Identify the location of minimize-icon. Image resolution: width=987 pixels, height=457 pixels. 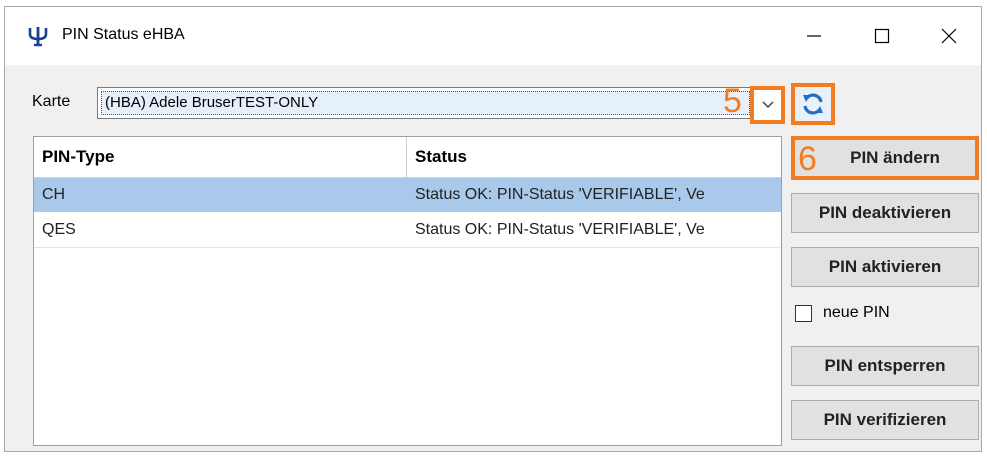
(814, 36).